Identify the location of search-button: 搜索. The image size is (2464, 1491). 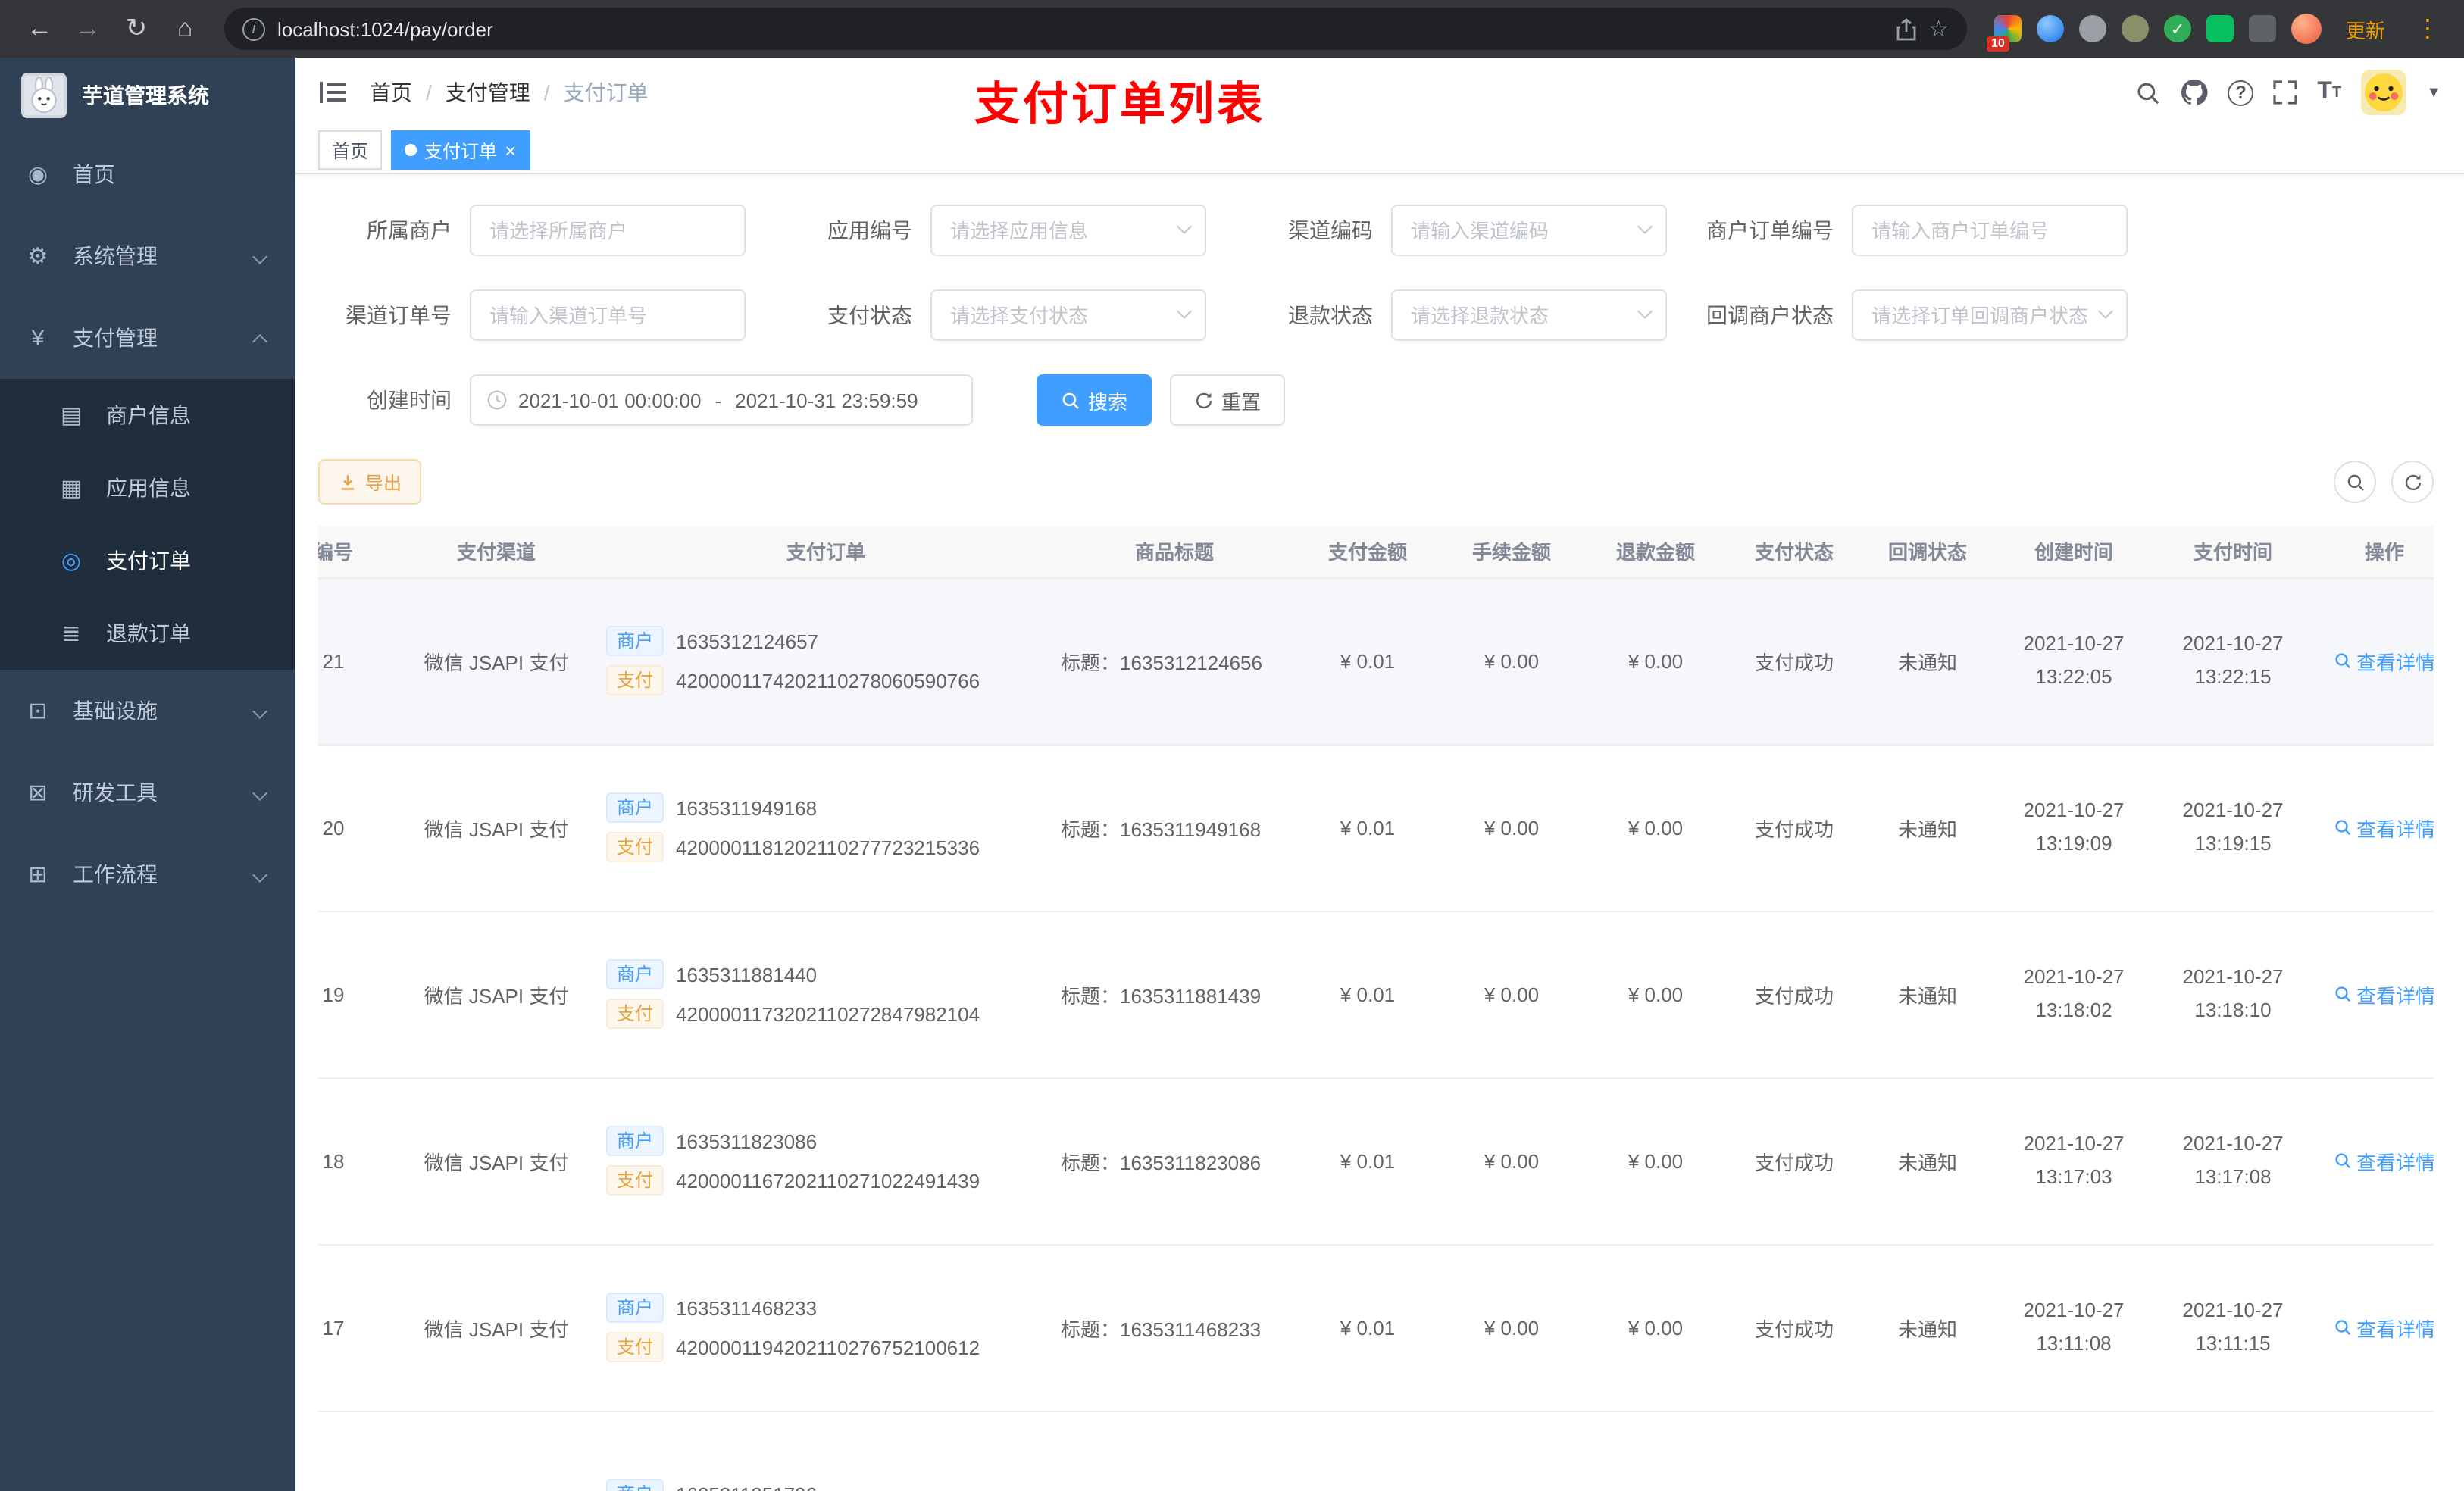
(1094, 400).